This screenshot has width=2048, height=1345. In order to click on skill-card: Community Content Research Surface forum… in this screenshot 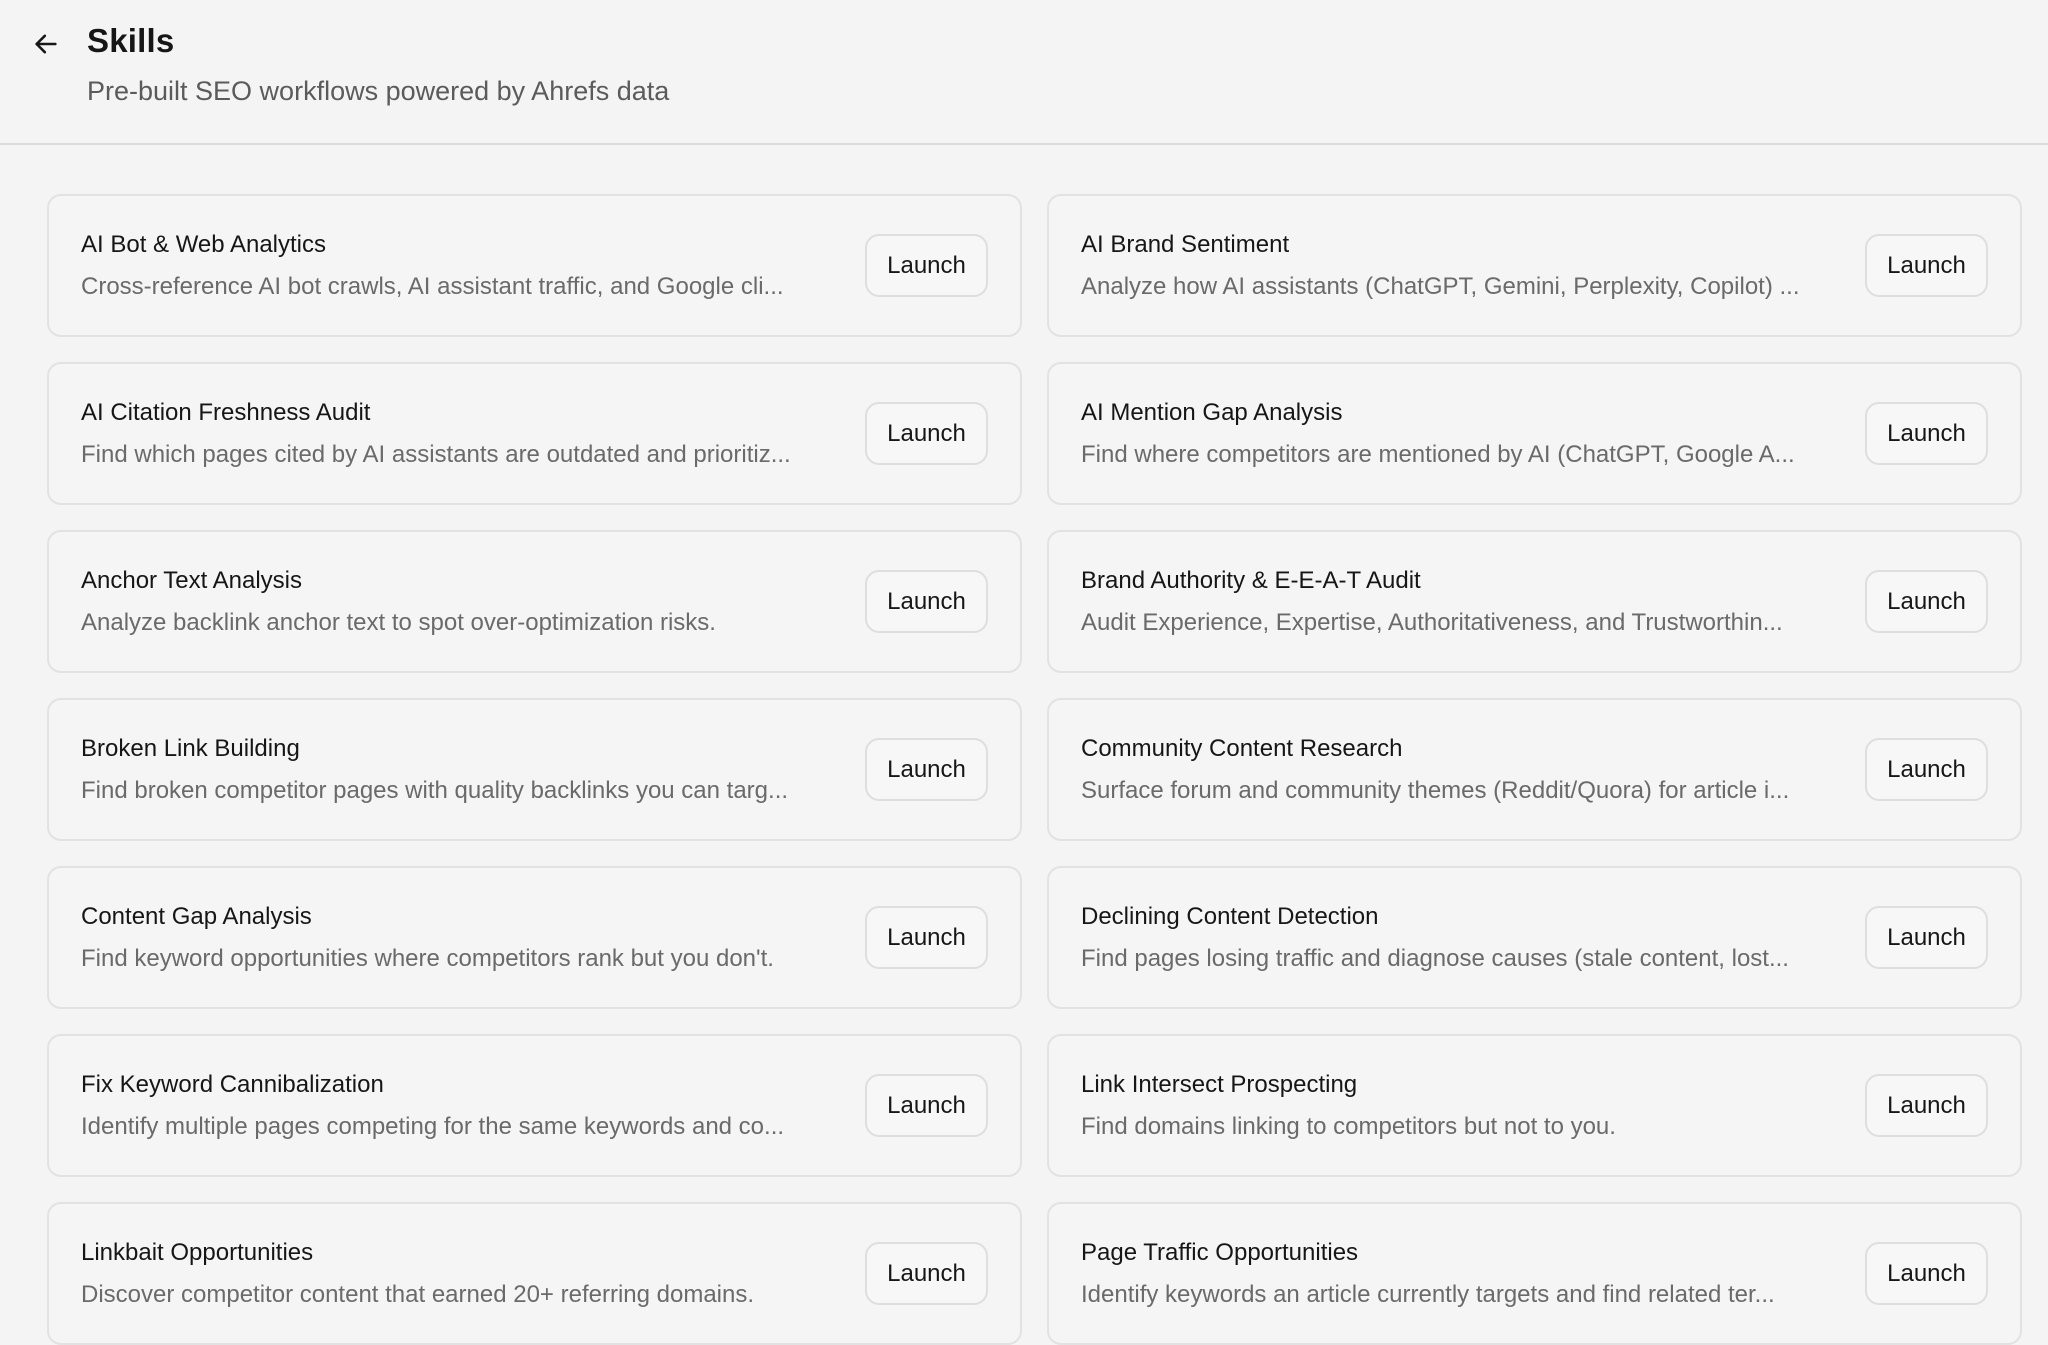, I will do `click(1534, 769)`.